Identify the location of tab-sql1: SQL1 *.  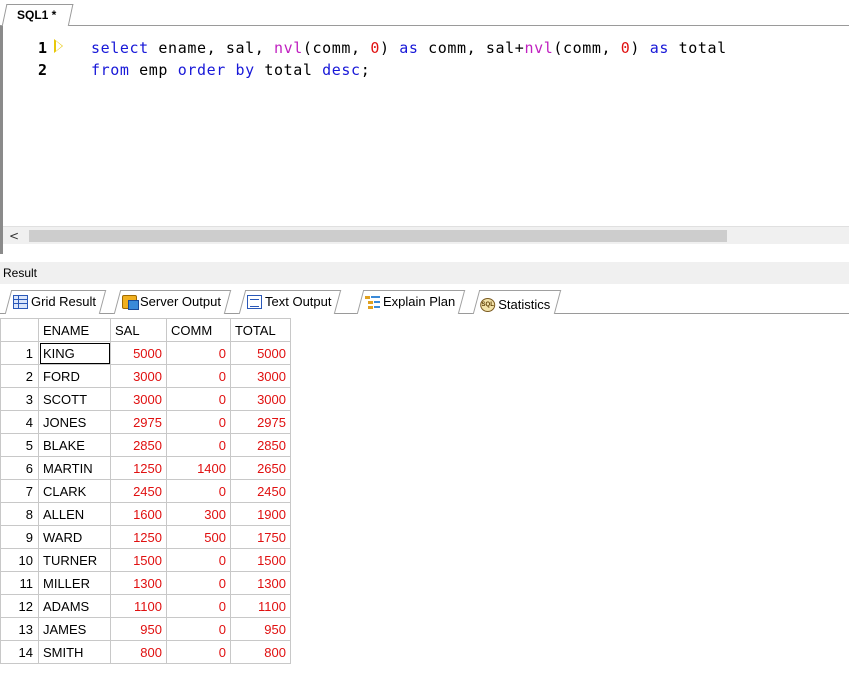
(37, 15).